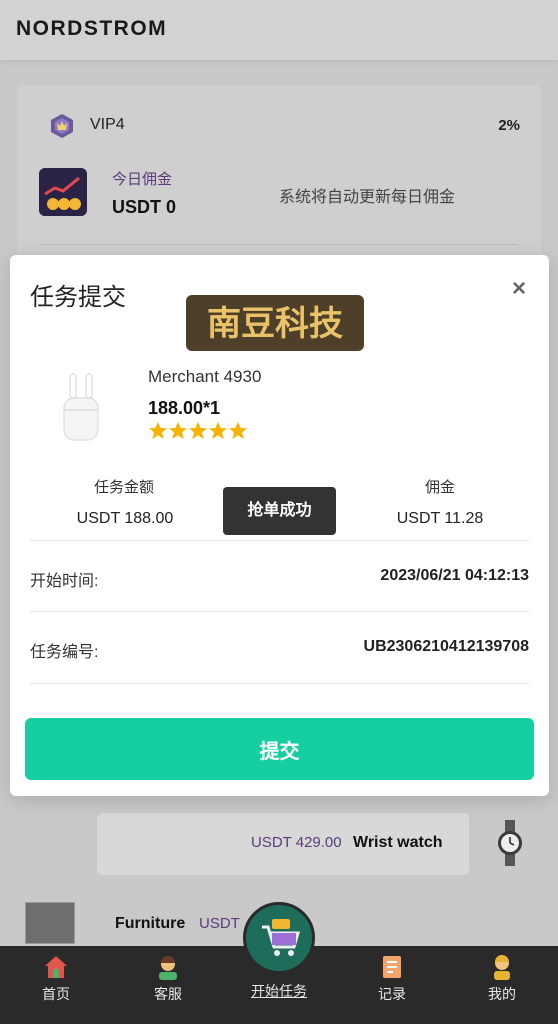  What do you see at coordinates (392, 985) in the screenshot?
I see `nav-records: 记录` at bounding box center [392, 985].